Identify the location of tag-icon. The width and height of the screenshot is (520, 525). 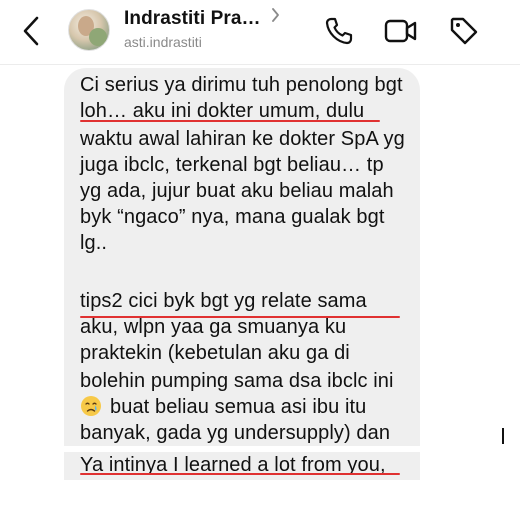
(464, 31).